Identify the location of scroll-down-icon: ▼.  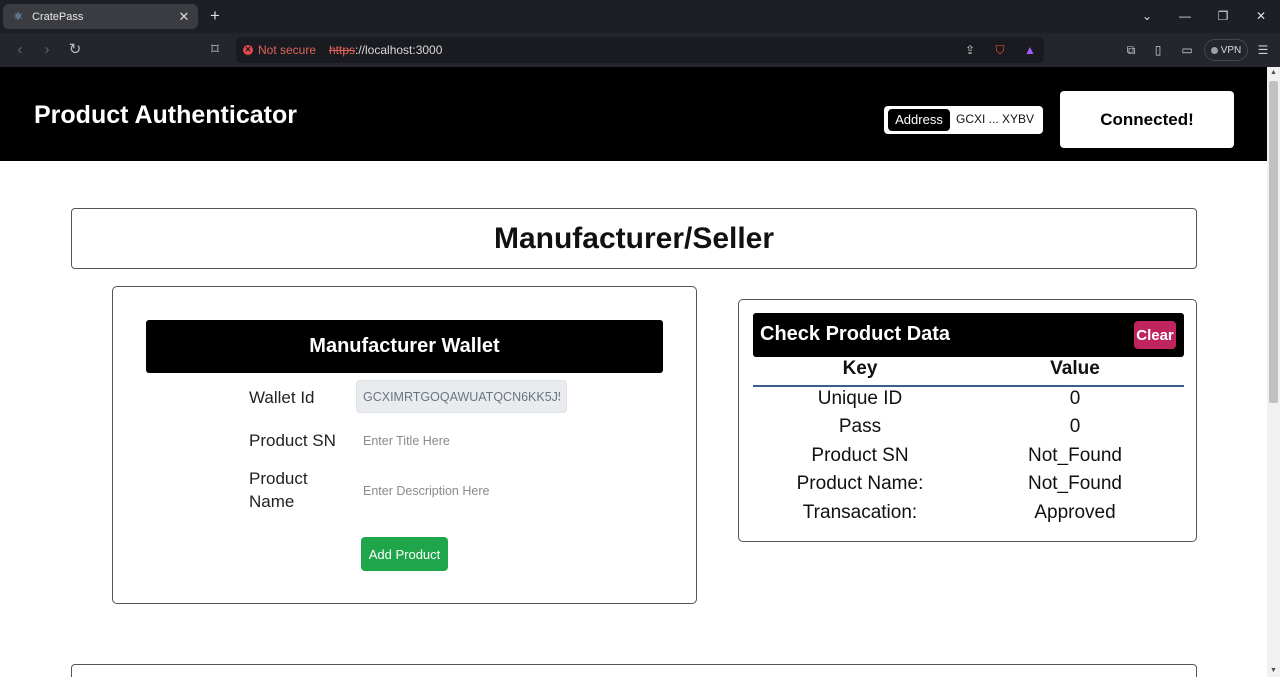
(1273, 671).